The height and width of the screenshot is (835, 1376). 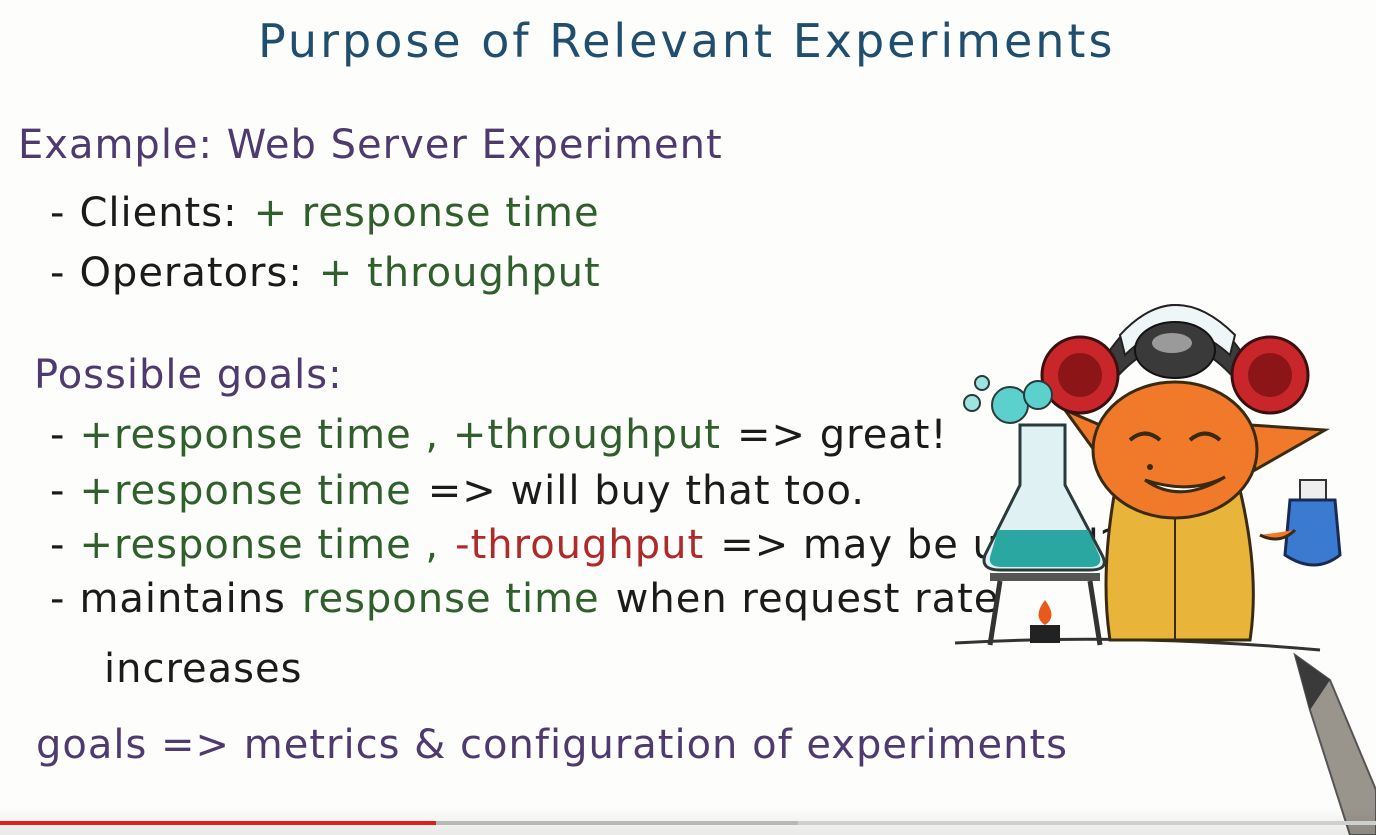 What do you see at coordinates (459, 273) in the screenshot?
I see `operators-value: + throughput` at bounding box center [459, 273].